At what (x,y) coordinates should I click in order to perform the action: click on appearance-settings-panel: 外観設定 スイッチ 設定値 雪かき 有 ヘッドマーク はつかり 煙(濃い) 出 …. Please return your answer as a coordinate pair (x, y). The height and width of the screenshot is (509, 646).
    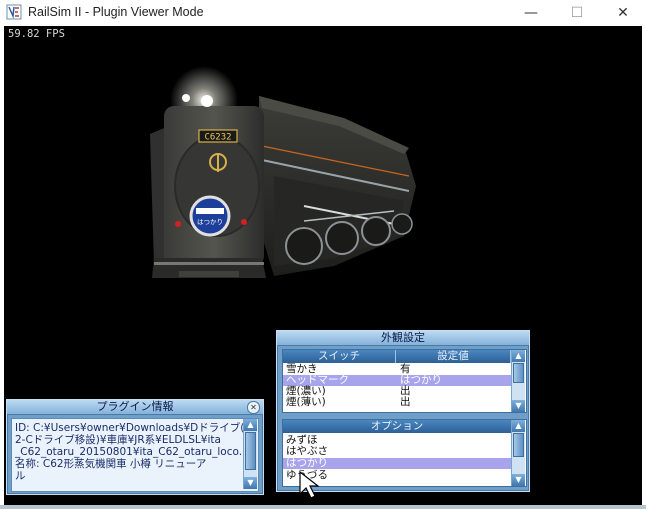
    Looking at the image, I should click on (403, 411).